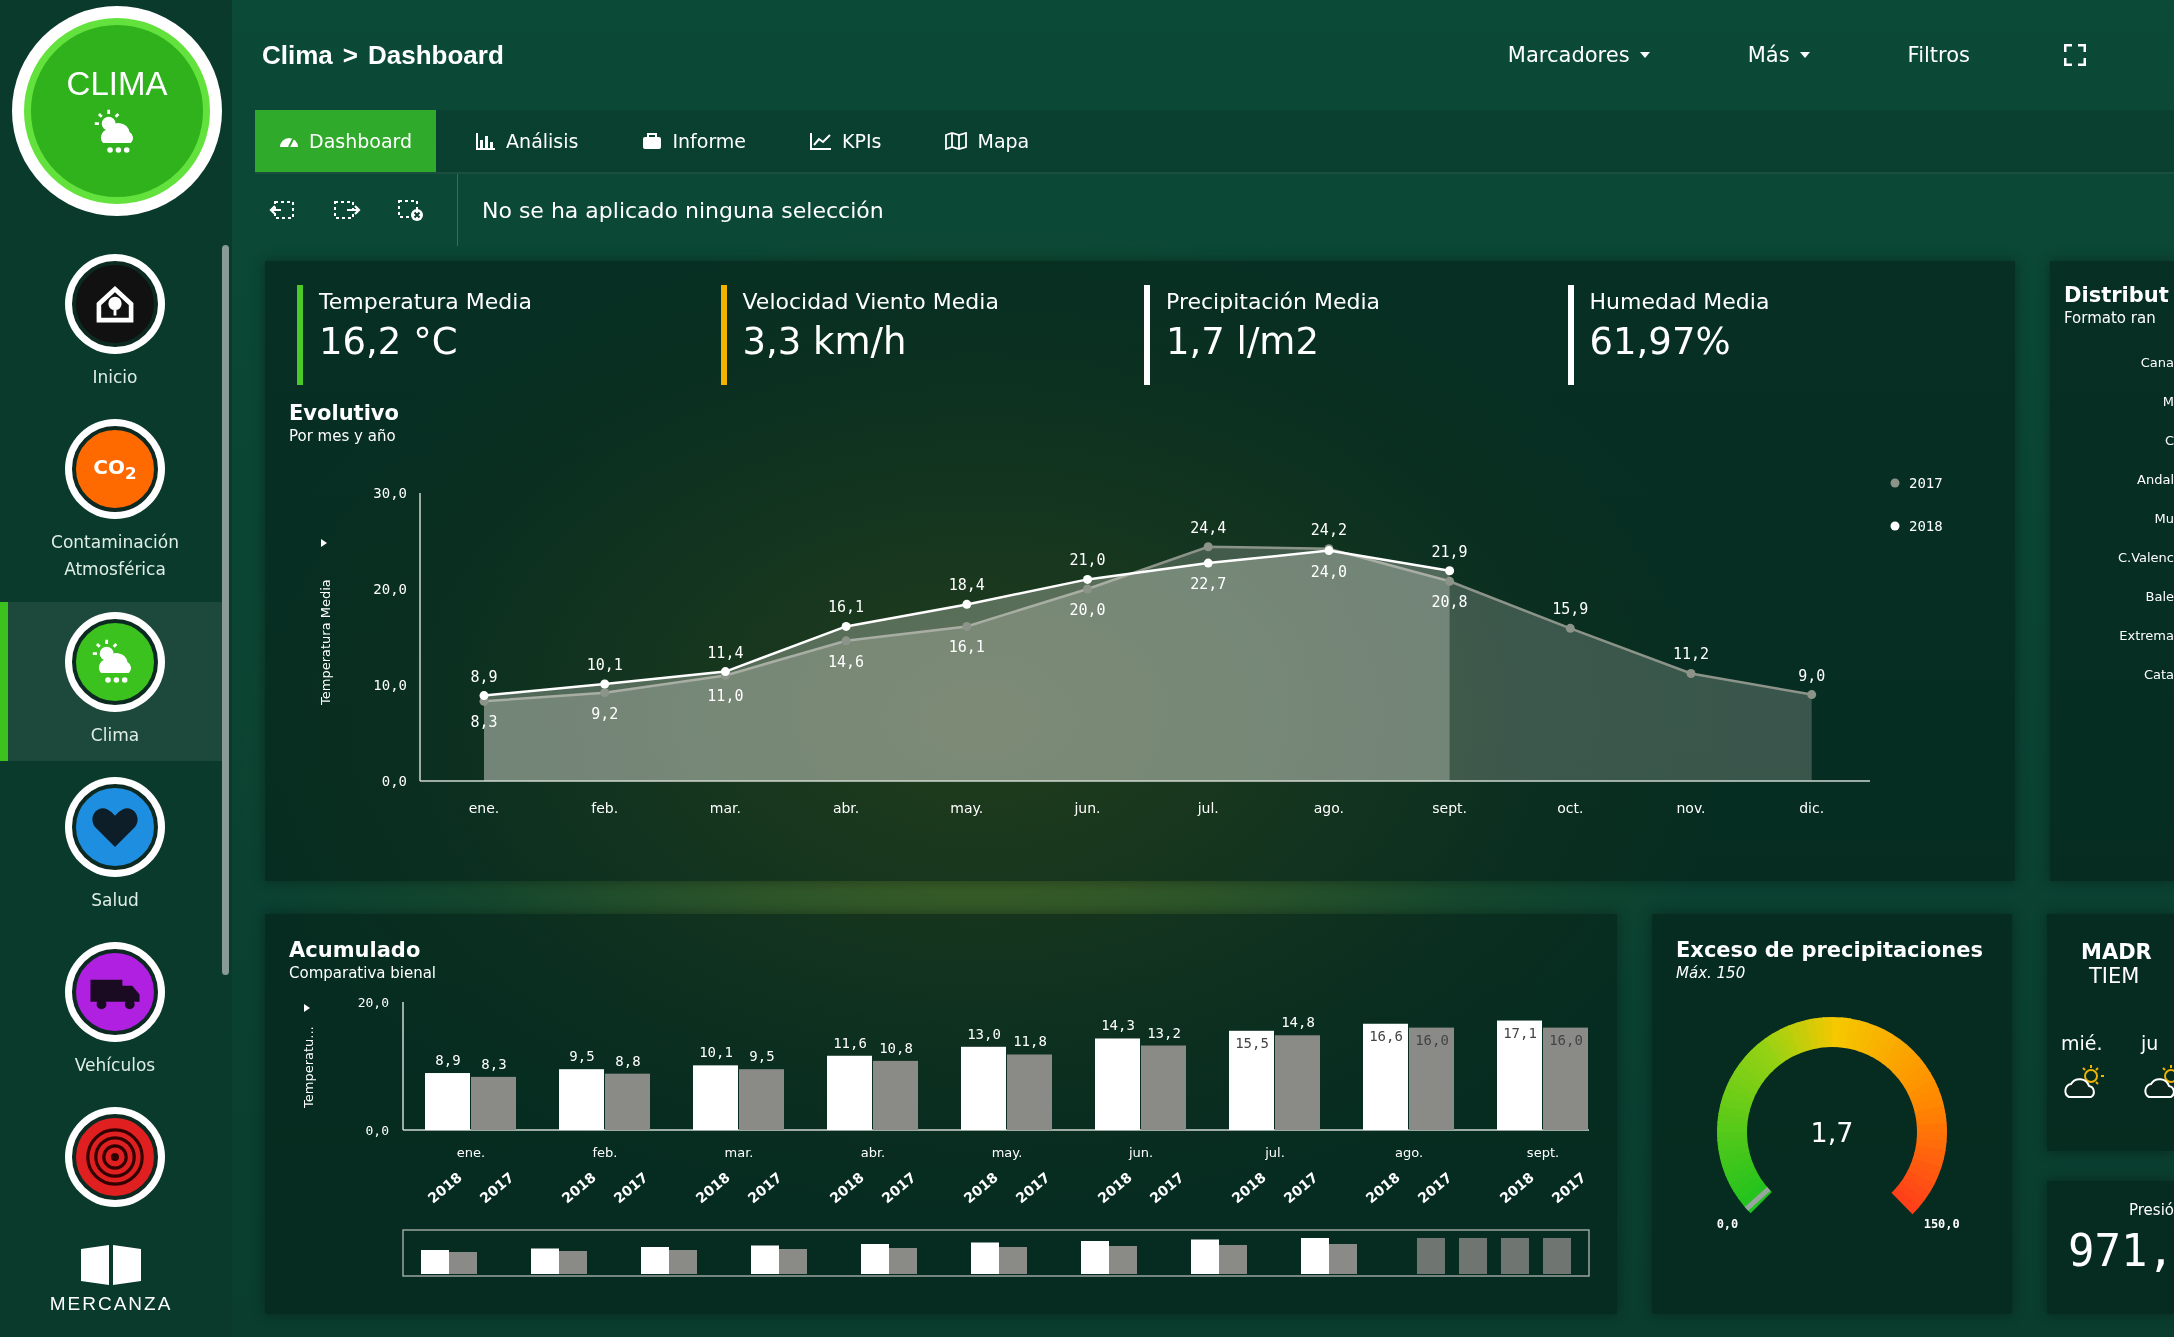 This screenshot has height=1337, width=2174. I want to click on data-label: 11,2, so click(1691, 654).